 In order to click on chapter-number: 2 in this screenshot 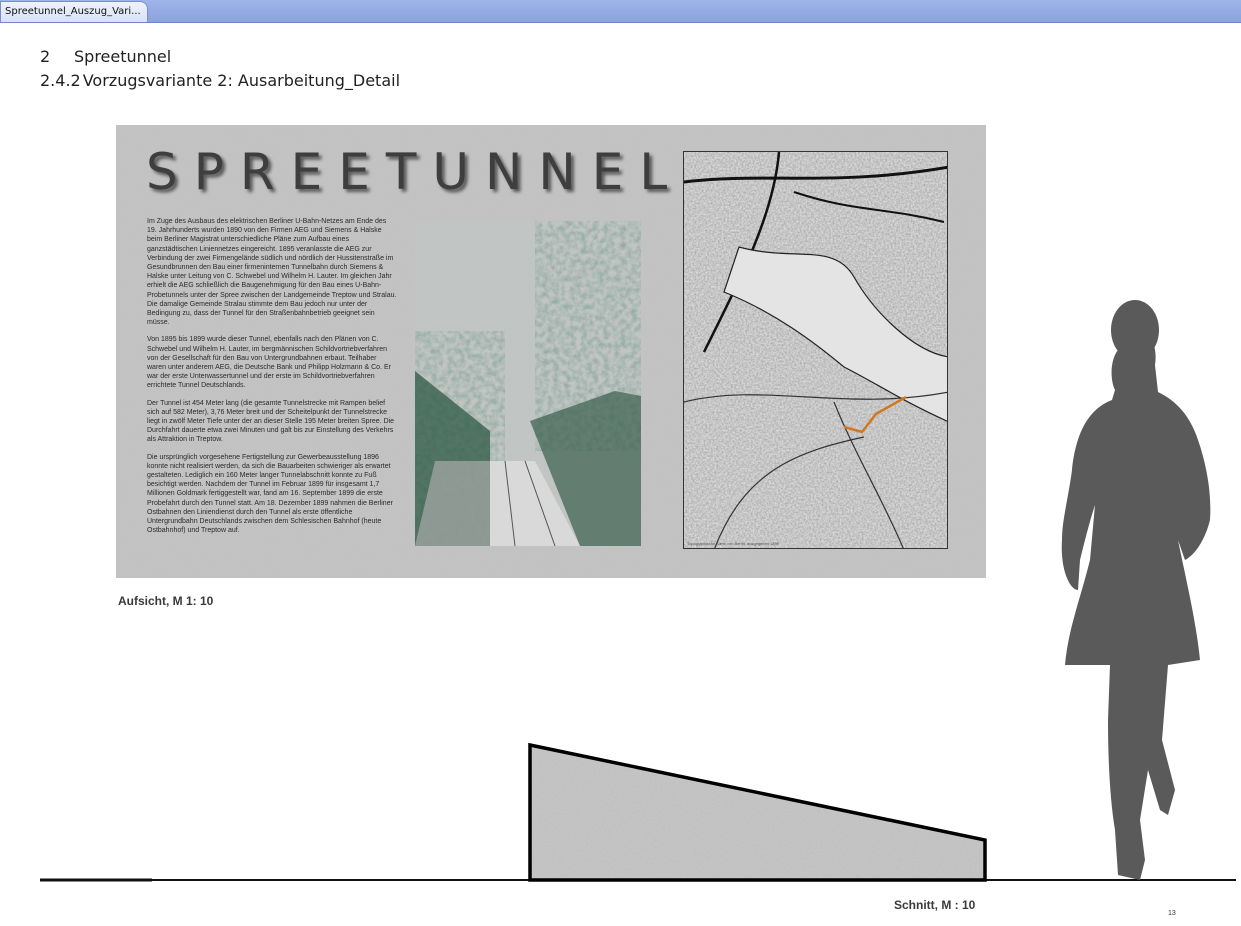, I will do `click(45, 56)`.